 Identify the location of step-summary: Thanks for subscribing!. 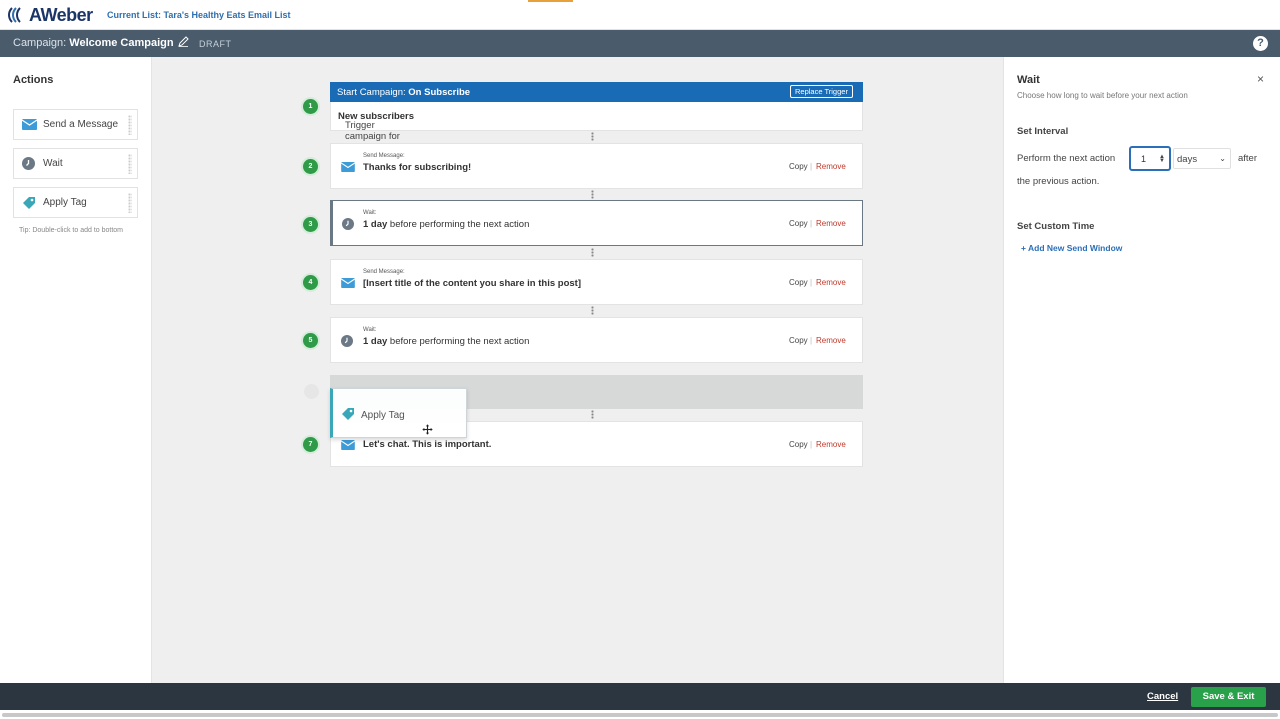
(417, 167).